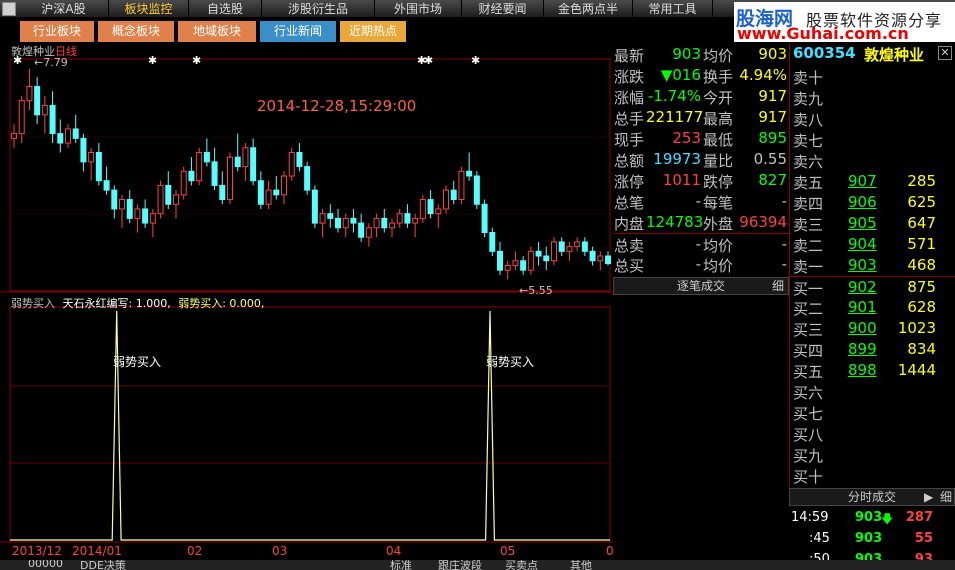  I want to click on x-axis-label: 02, so click(195, 551).